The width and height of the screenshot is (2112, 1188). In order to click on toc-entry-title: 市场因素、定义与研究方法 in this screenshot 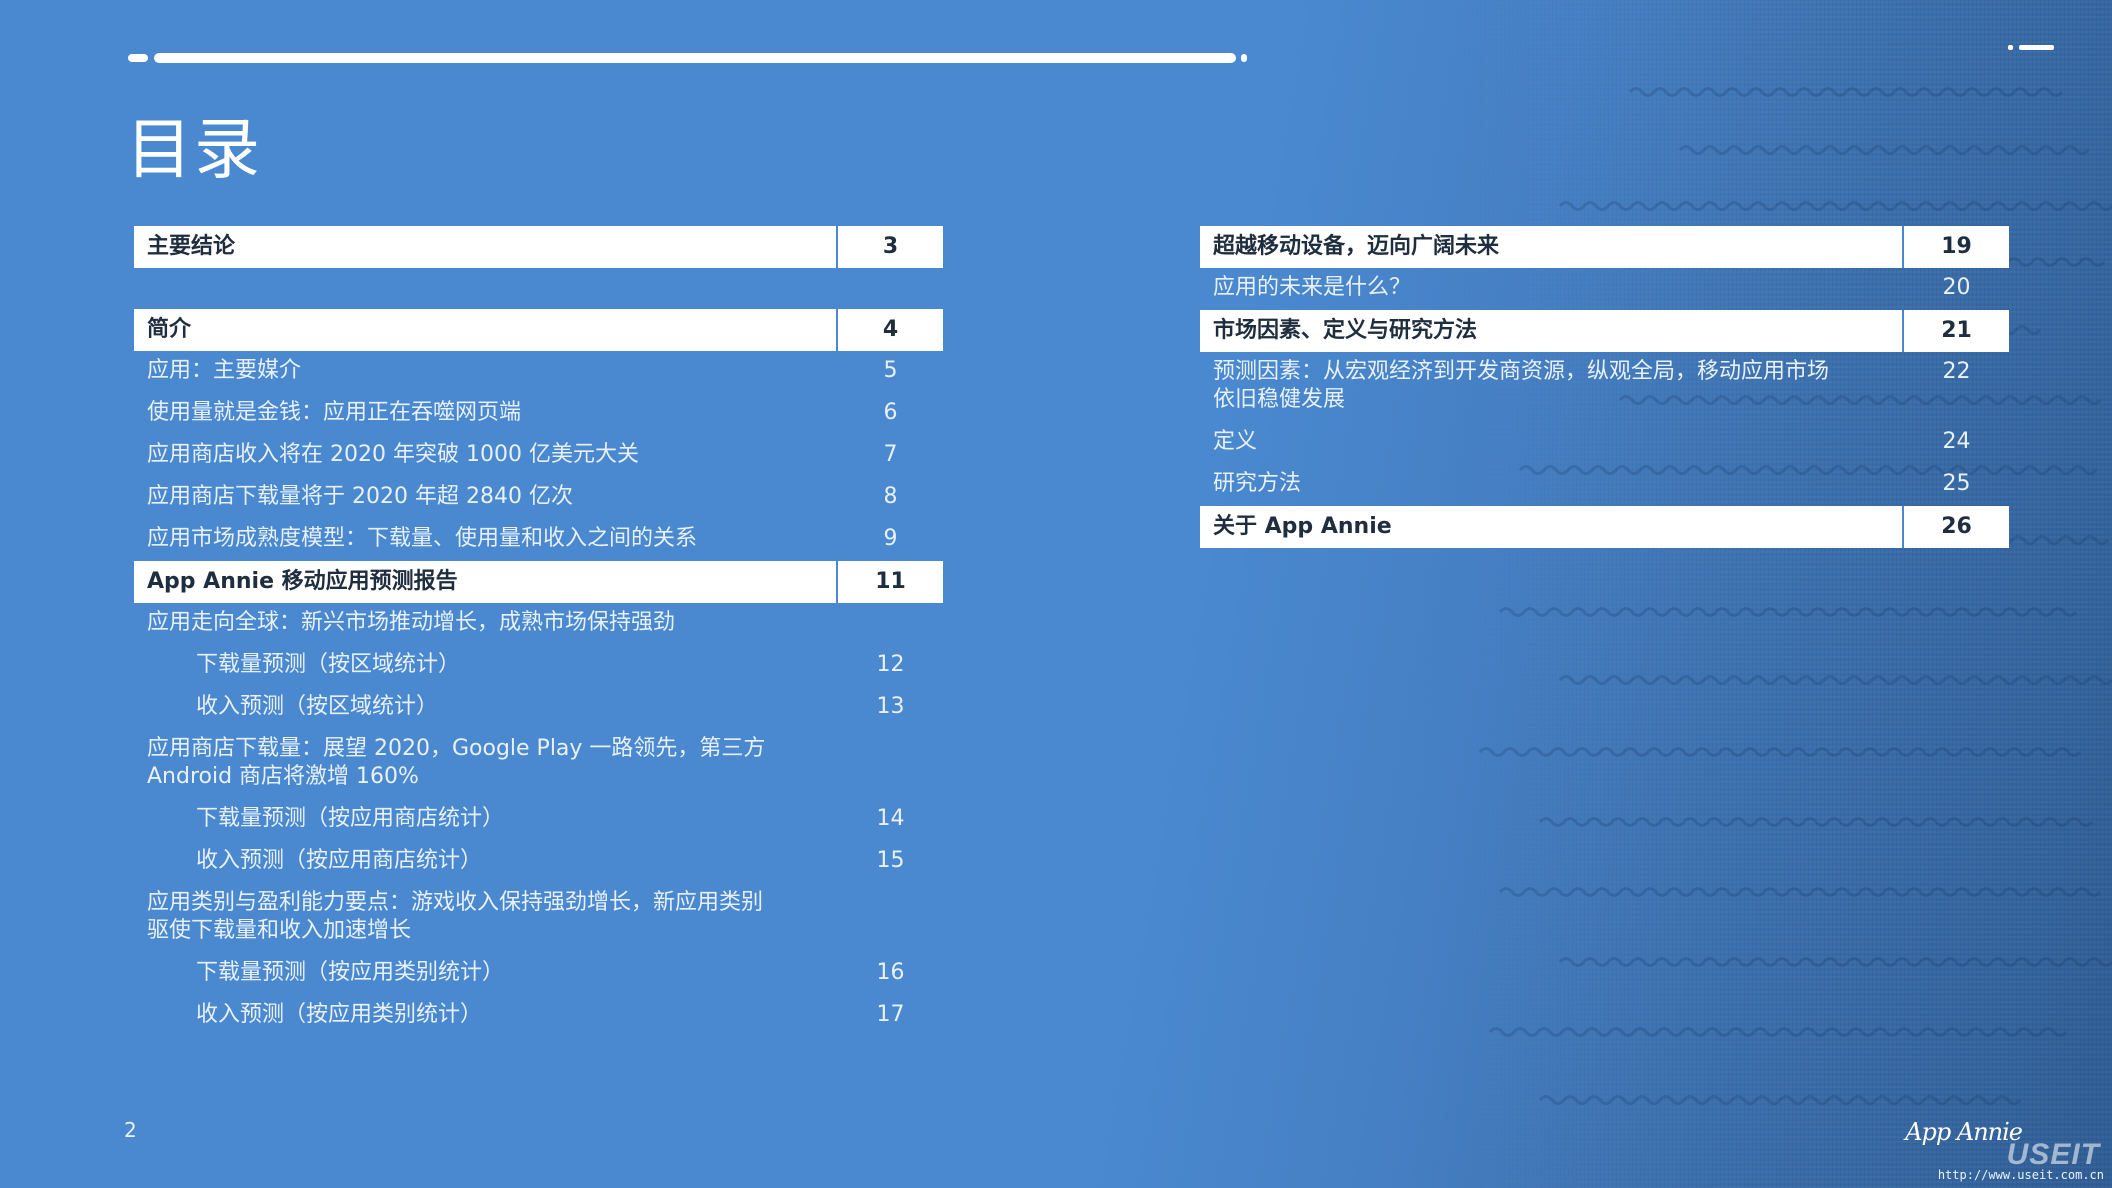, I will do `click(1345, 330)`.